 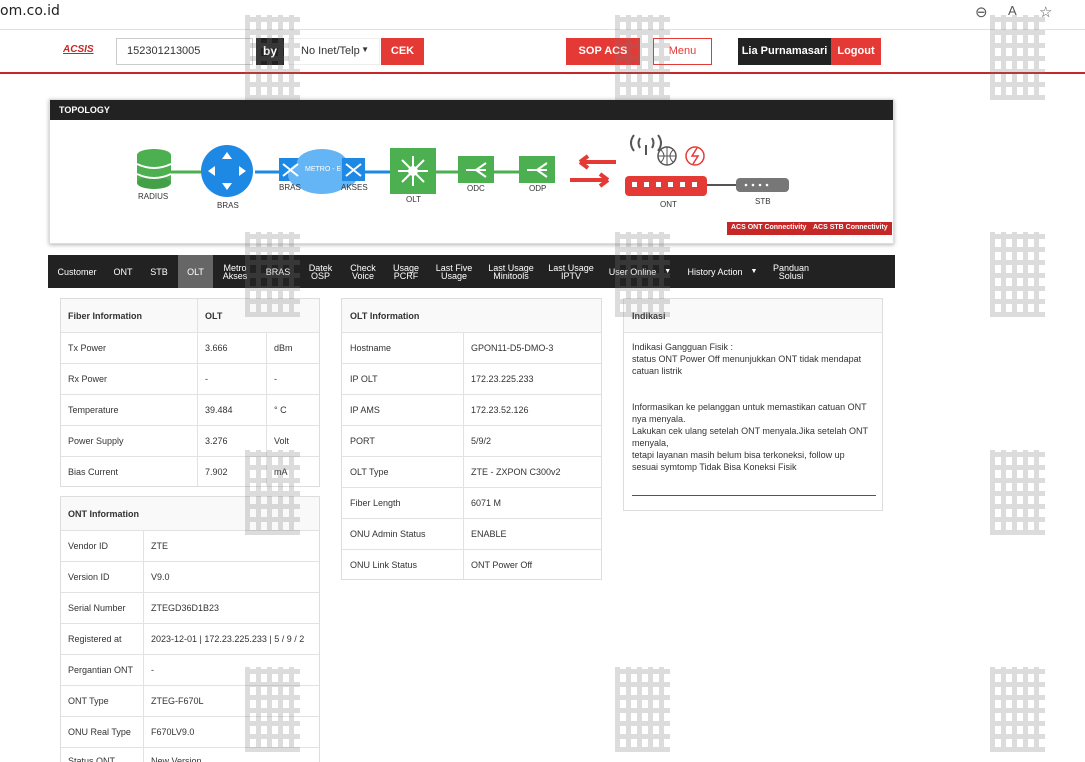 I want to click on tab-customer: Customer, so click(x=77, y=271).